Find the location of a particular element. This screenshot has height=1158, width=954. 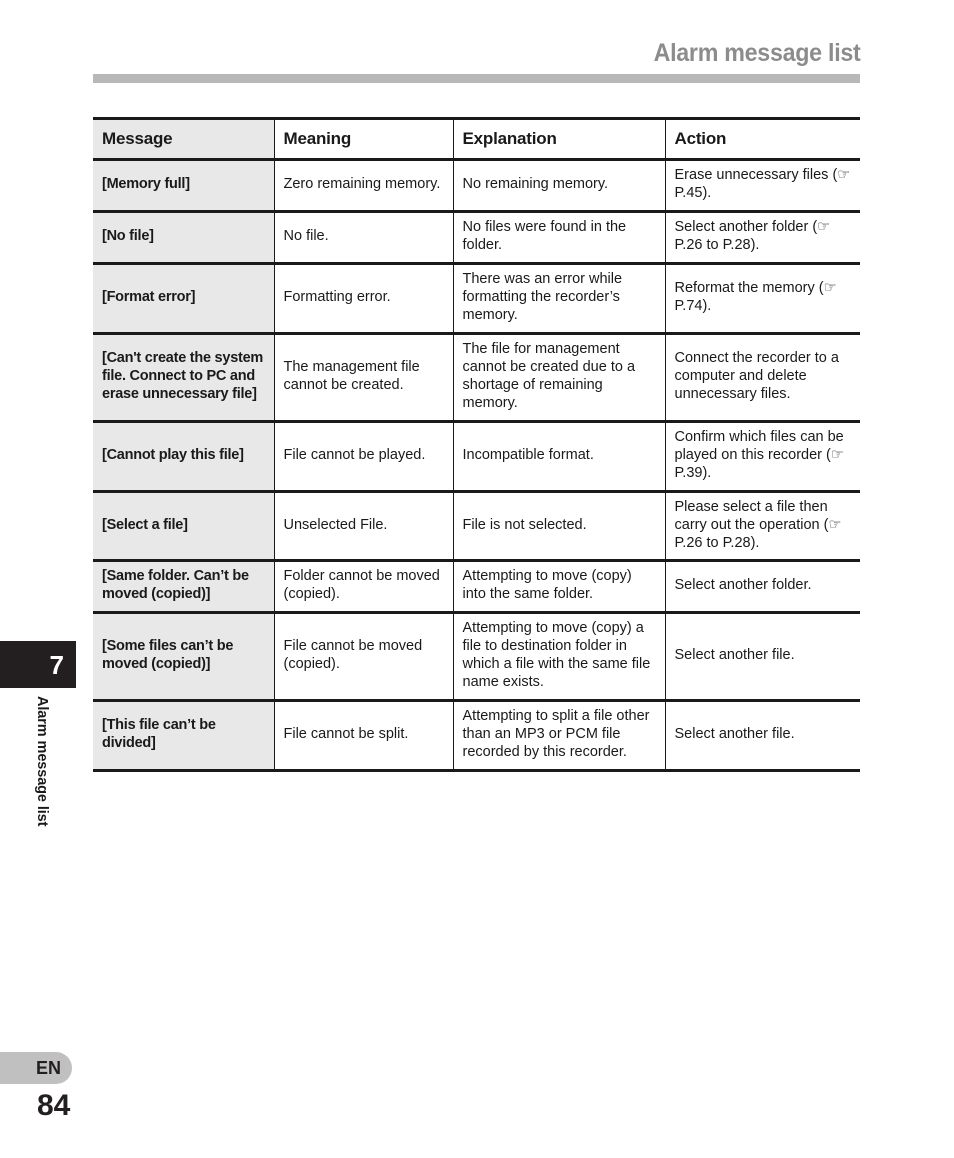

column-header-action: Action is located at coordinates (762, 139).